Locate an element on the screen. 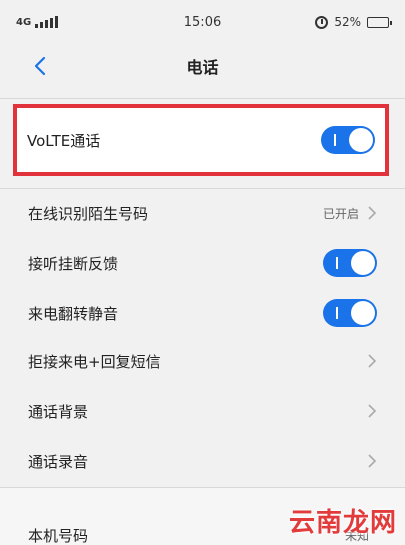 The image size is (405, 545). setting-value: 已开启 is located at coordinates (340, 213).